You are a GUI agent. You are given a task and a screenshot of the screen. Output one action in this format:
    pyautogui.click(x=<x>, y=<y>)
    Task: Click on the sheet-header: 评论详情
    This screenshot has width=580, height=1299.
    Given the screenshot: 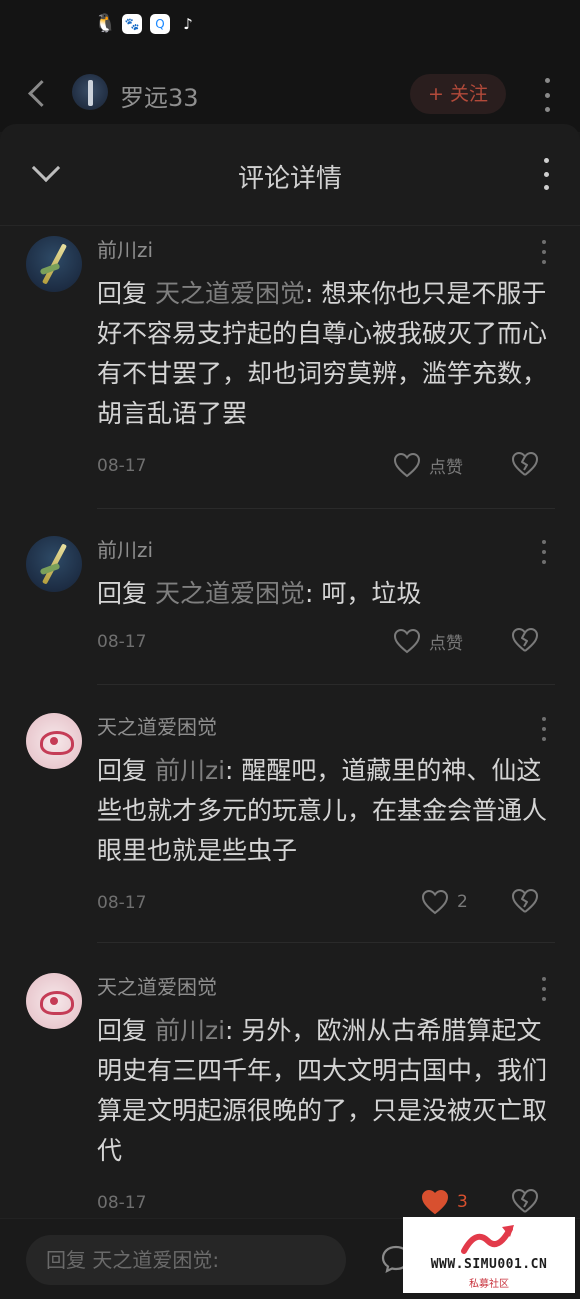 What is the action you would take?
    pyautogui.click(x=290, y=175)
    